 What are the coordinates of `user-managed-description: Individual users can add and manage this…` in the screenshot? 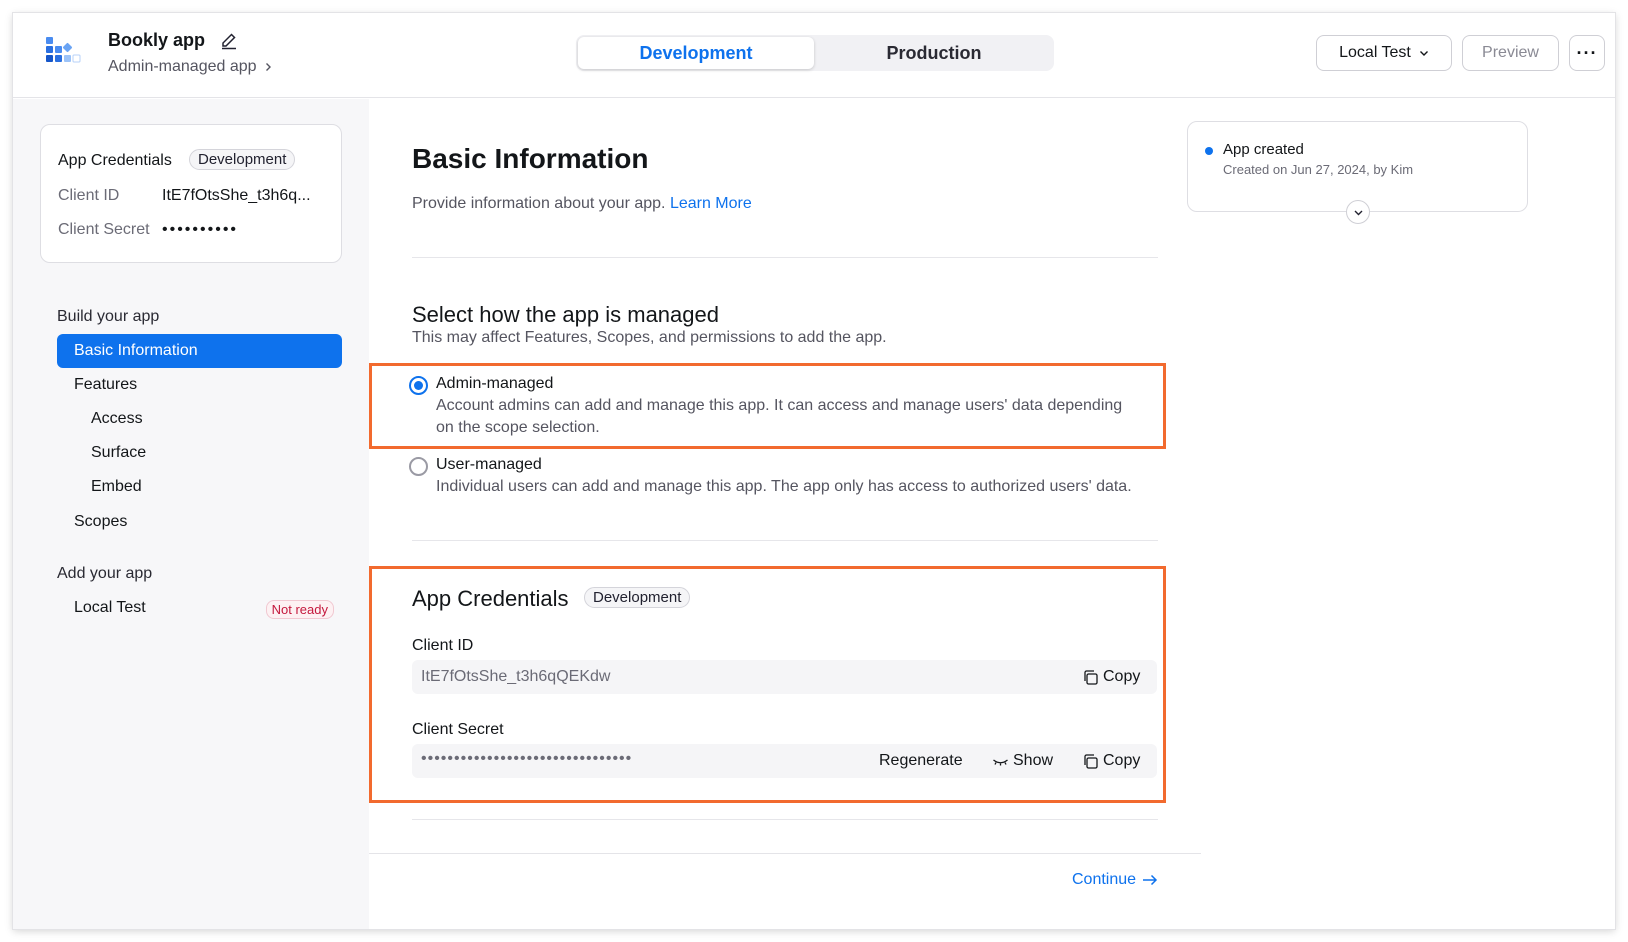 It's located at (784, 486).